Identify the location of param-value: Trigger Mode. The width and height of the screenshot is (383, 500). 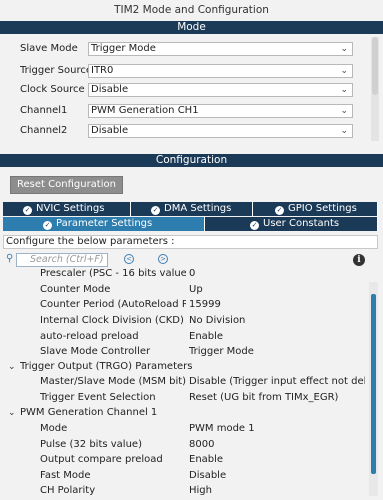
(221, 351).